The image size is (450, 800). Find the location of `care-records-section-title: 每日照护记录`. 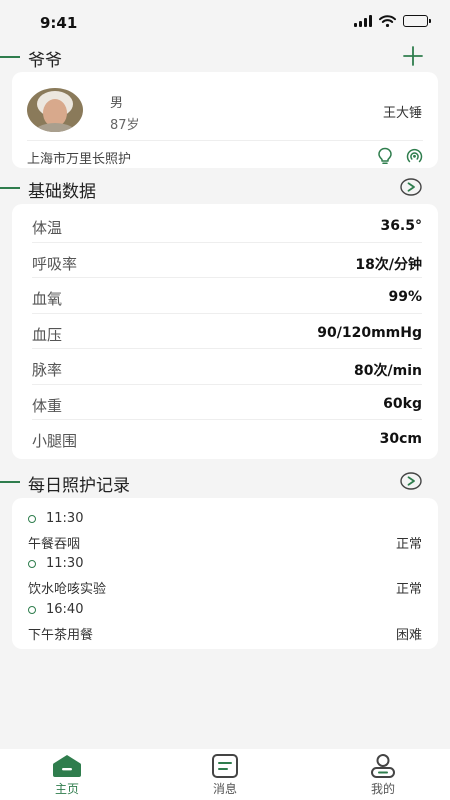

care-records-section-title: 每日照护记录 is located at coordinates (79, 486).